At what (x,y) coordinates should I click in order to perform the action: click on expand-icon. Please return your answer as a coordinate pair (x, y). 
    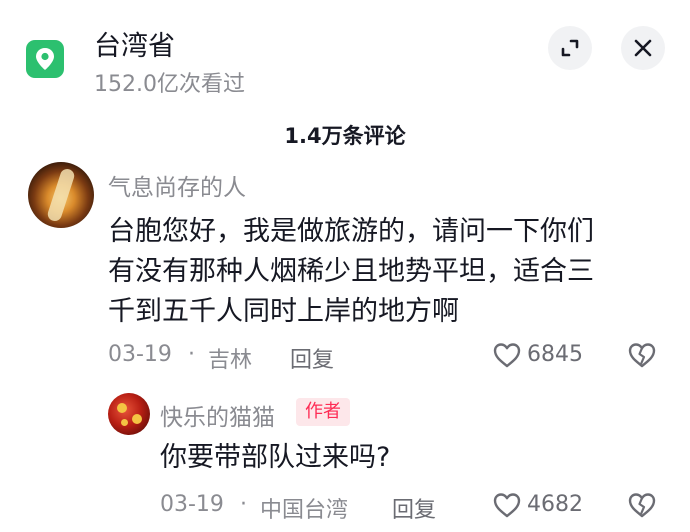
    Looking at the image, I should click on (570, 48).